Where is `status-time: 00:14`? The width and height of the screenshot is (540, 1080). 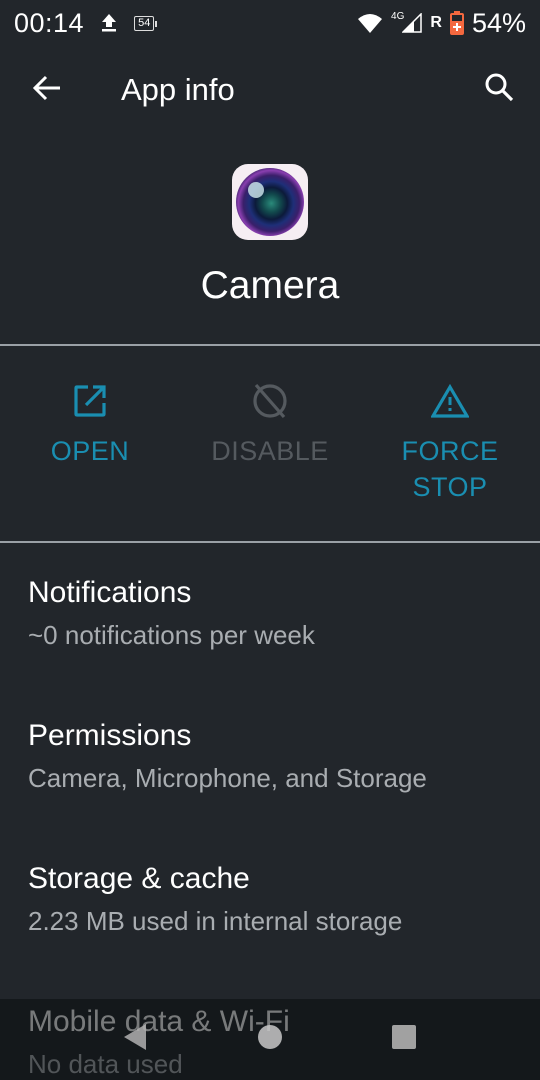 status-time: 00:14 is located at coordinates (49, 22).